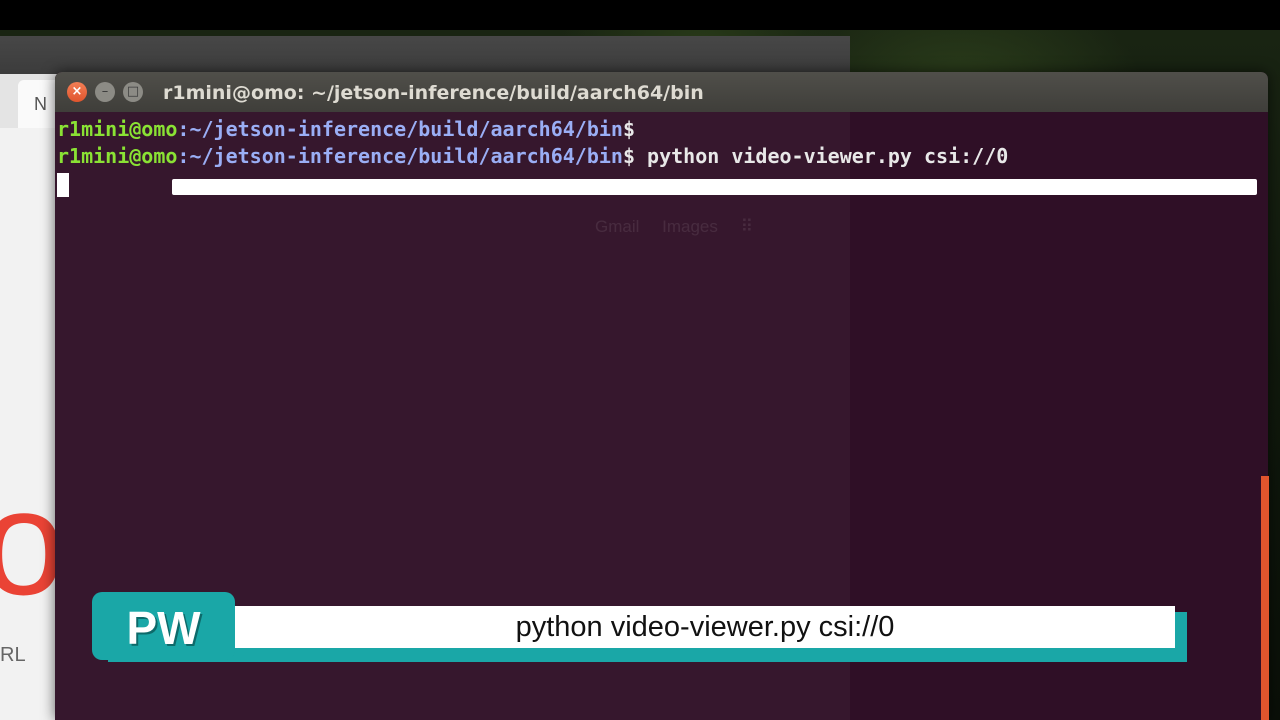 The height and width of the screenshot is (720, 1280). What do you see at coordinates (425, 55) in the screenshot?
I see `browser-titlebar` at bounding box center [425, 55].